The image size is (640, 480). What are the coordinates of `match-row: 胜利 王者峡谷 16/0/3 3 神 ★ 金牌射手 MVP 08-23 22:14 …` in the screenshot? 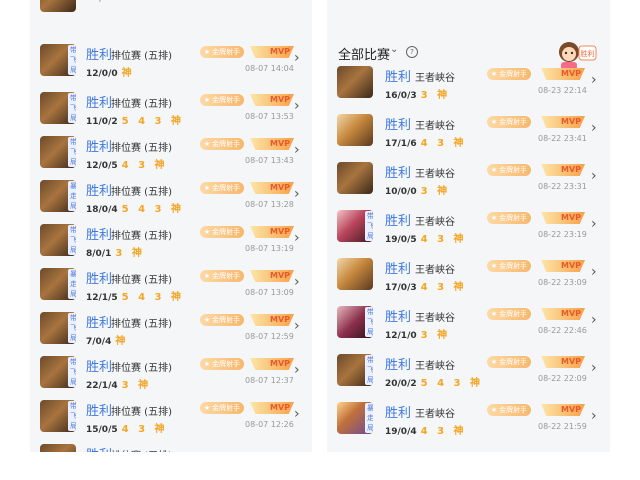 It's located at (468, 84).